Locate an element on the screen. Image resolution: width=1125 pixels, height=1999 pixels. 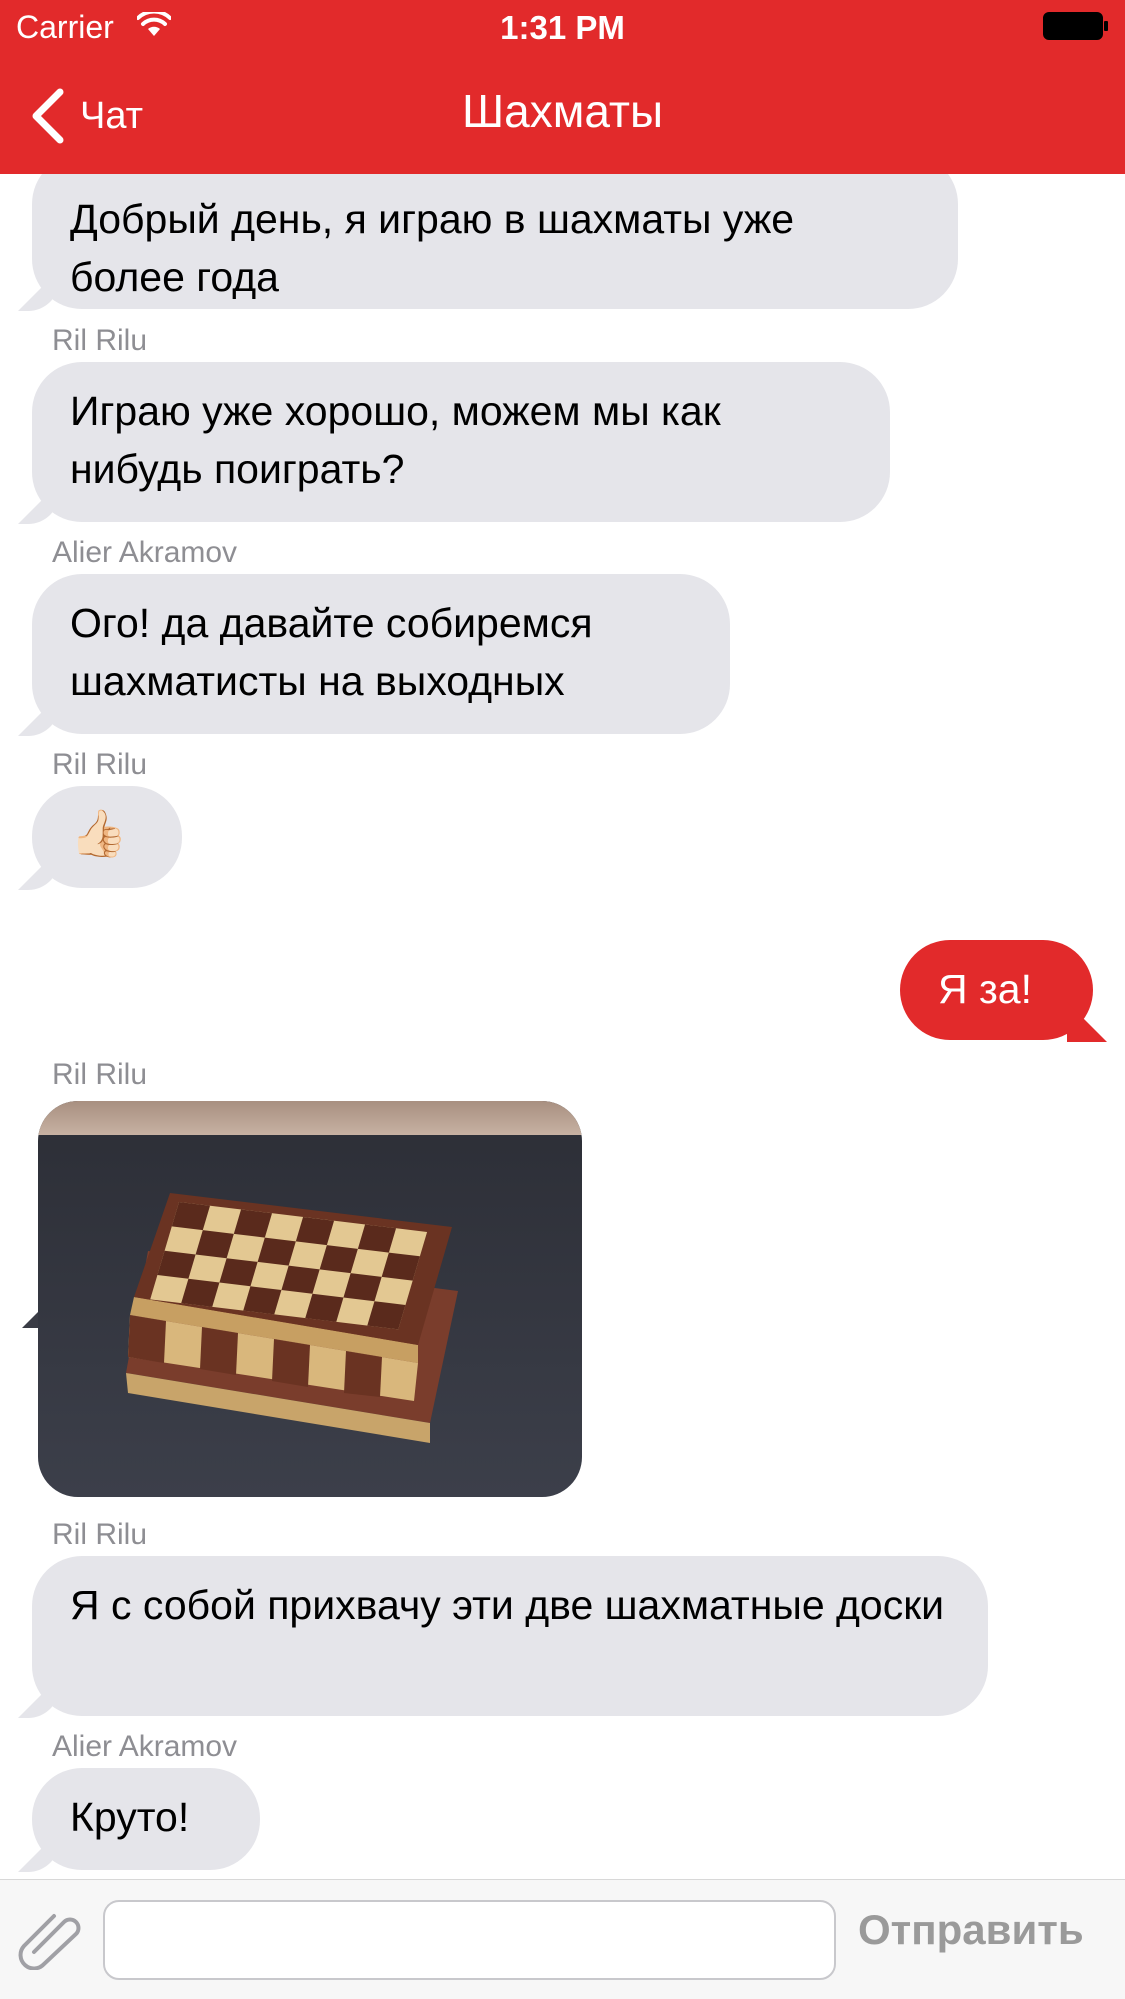
message-text: Я за! is located at coordinates (985, 989).